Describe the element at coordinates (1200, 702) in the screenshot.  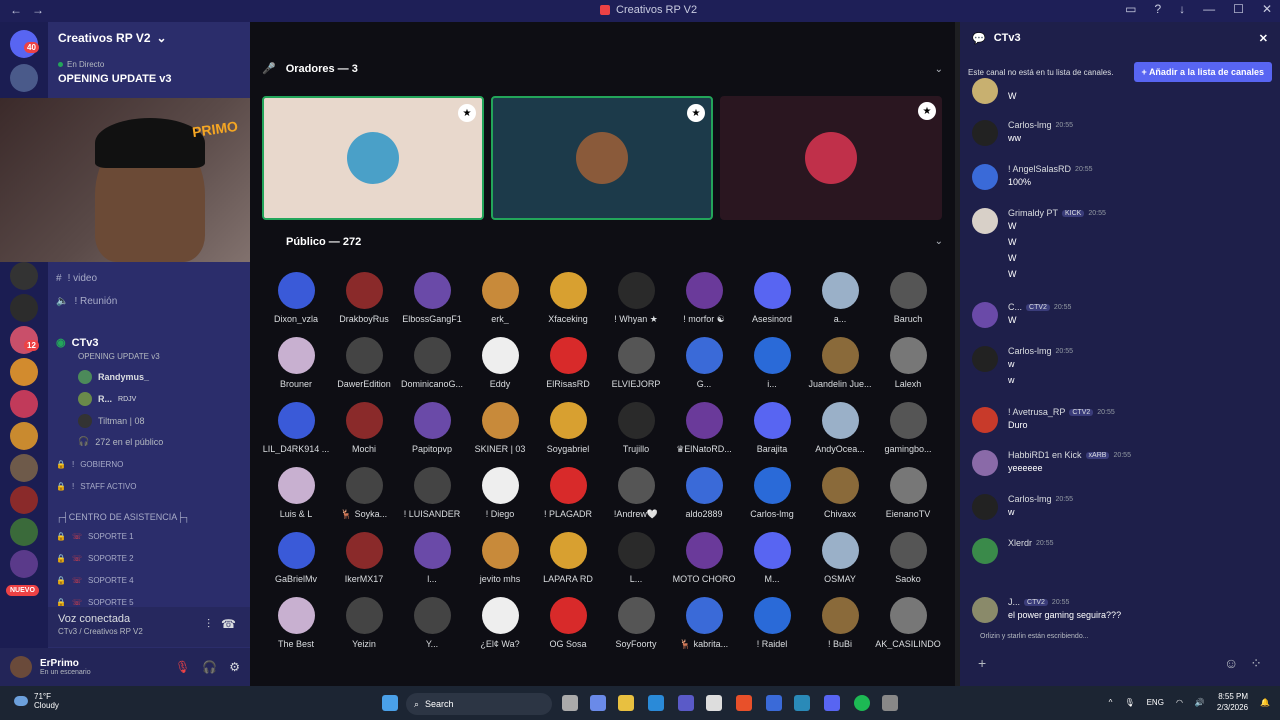
I see `volume-icon: 🔊` at that location.